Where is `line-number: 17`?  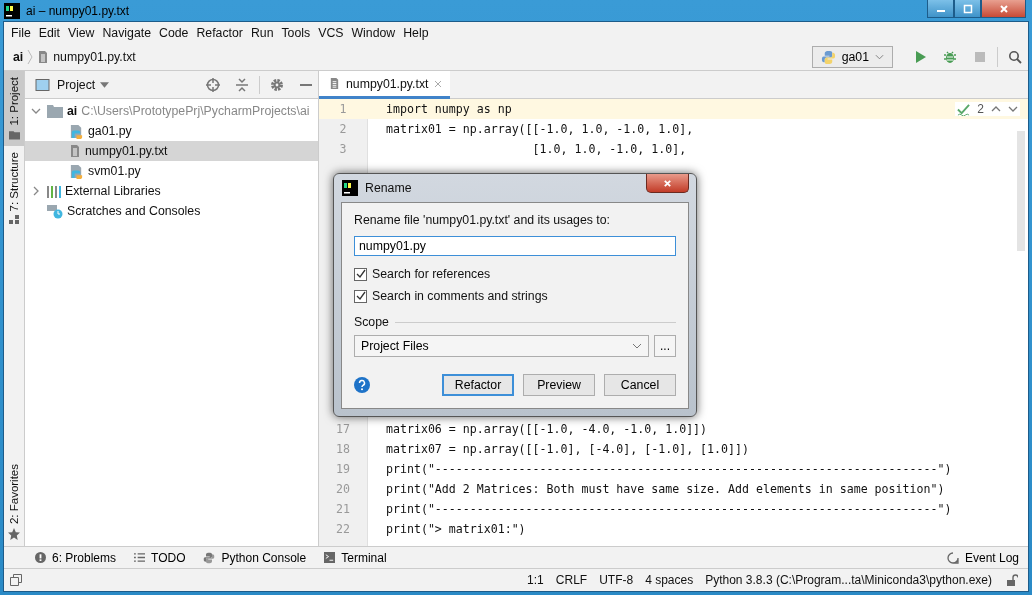
line-number: 17 is located at coordinates (343, 429).